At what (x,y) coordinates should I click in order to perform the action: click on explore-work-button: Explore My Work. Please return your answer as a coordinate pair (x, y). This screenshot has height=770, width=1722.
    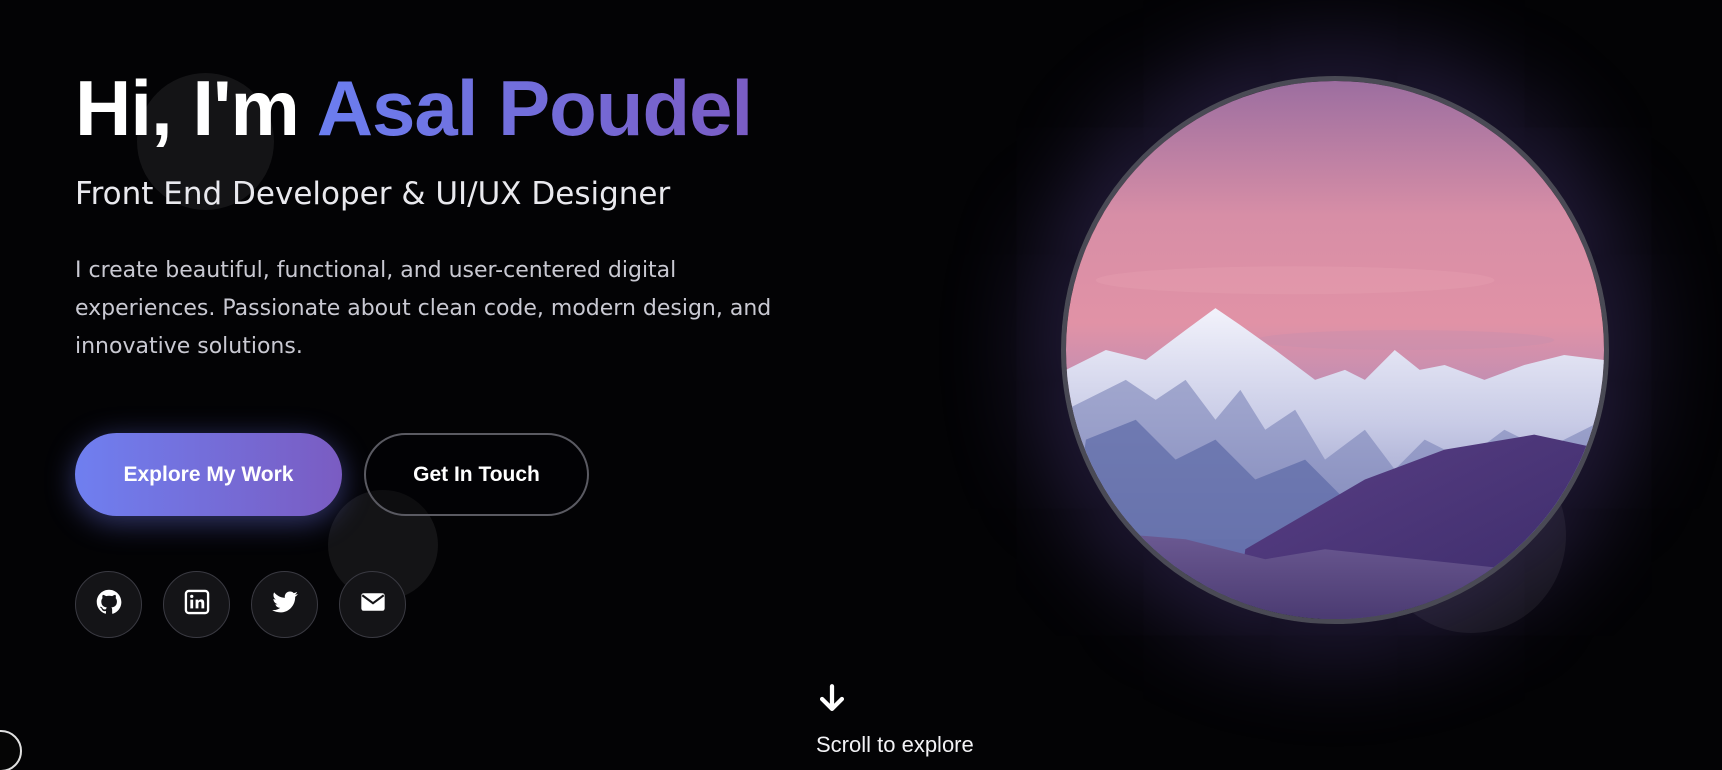
    Looking at the image, I should click on (208, 474).